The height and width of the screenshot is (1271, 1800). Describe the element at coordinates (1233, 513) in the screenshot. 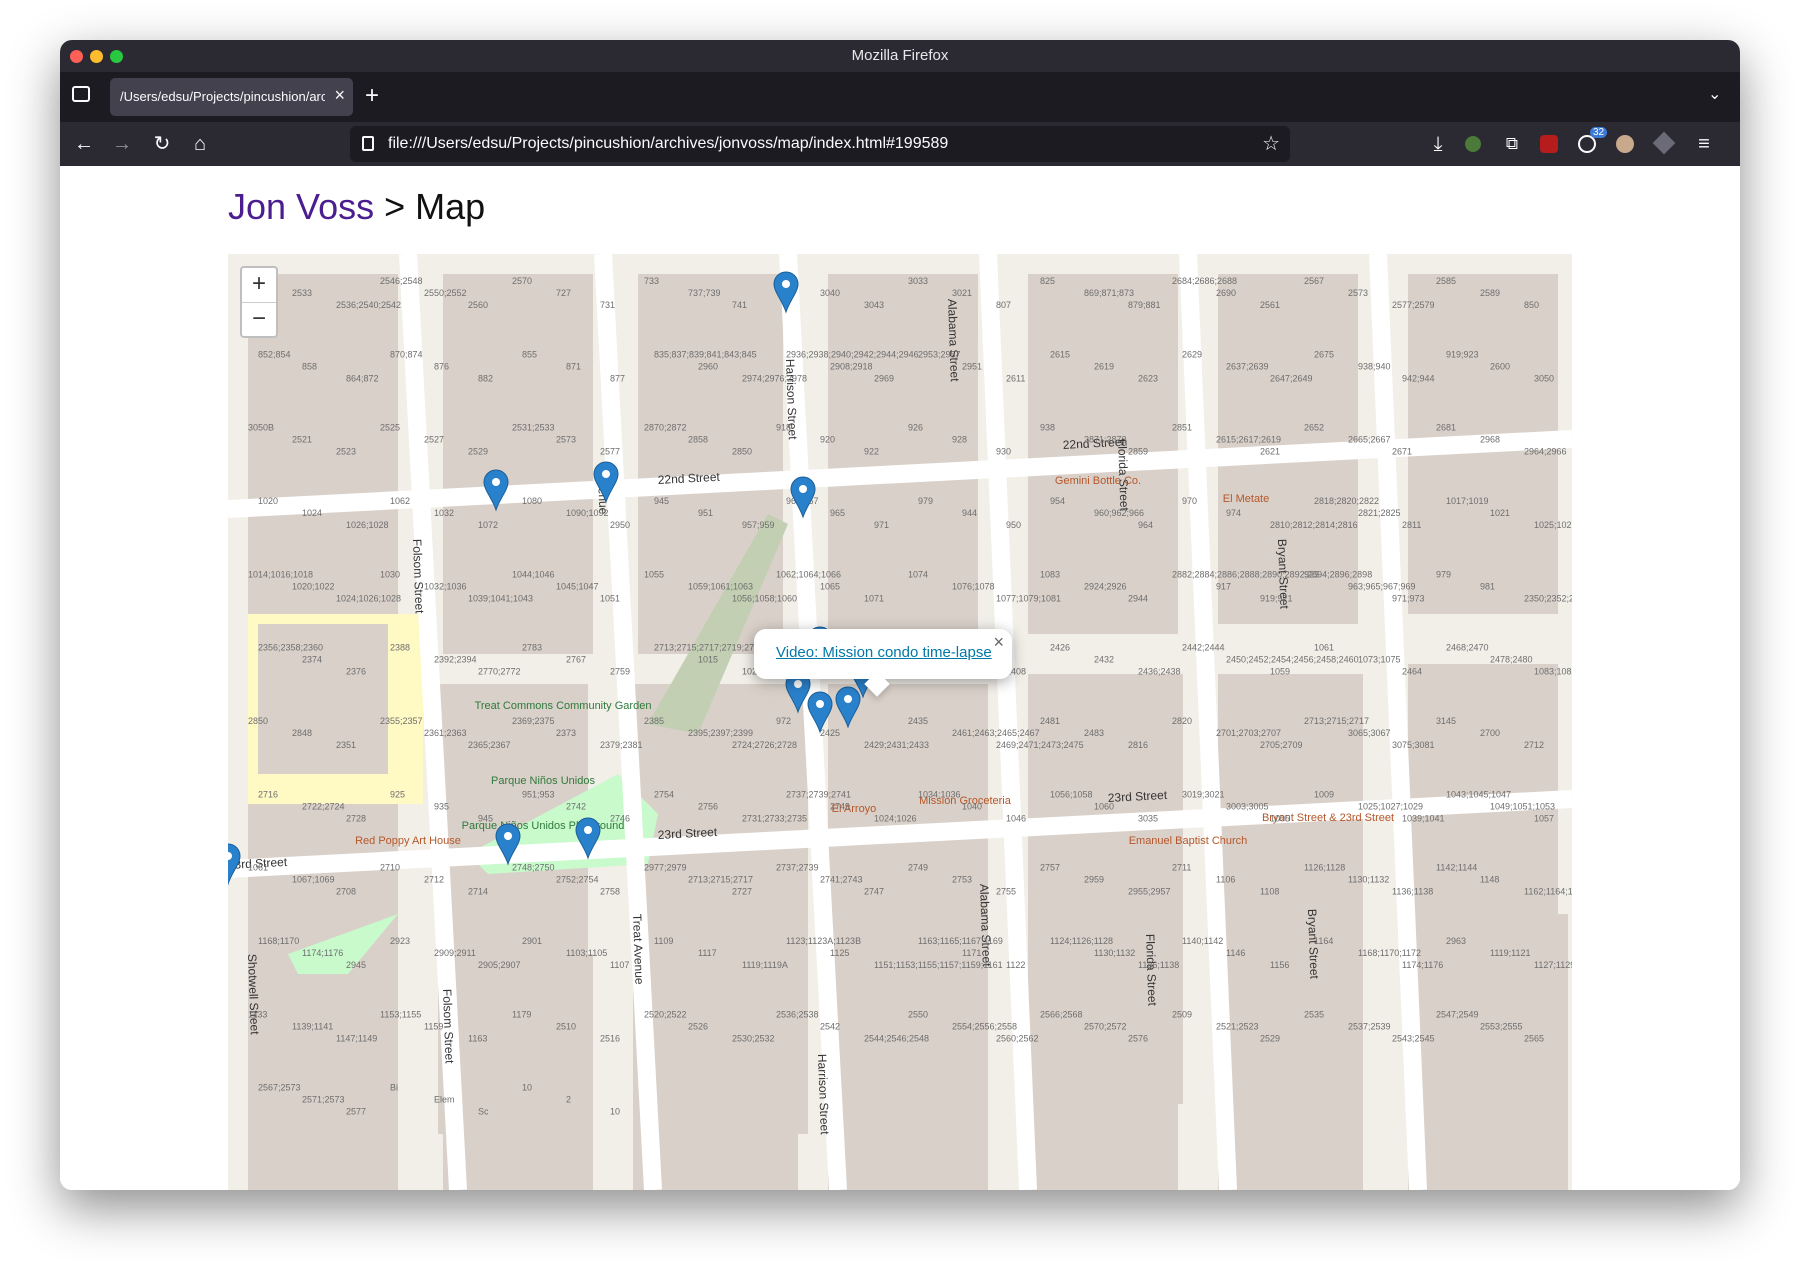

I see `address-label: 974` at that location.